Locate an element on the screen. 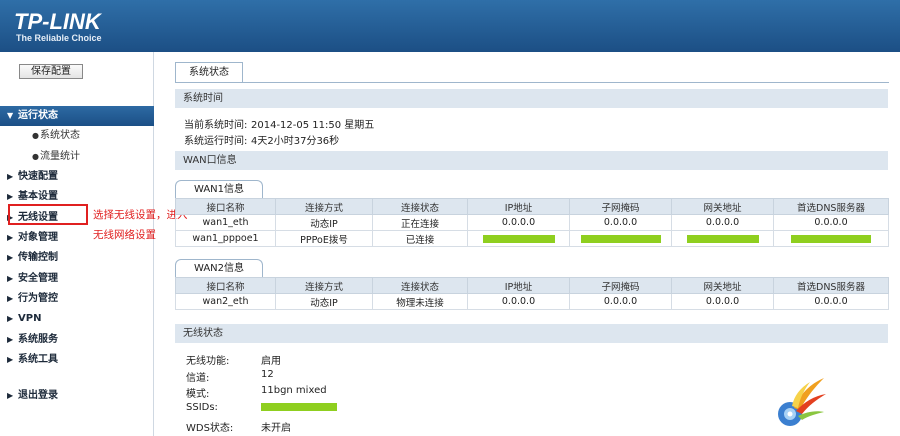 The height and width of the screenshot is (436, 900). top-banner: TP-LINK The Reliable Choice is located at coordinates (450, 26).